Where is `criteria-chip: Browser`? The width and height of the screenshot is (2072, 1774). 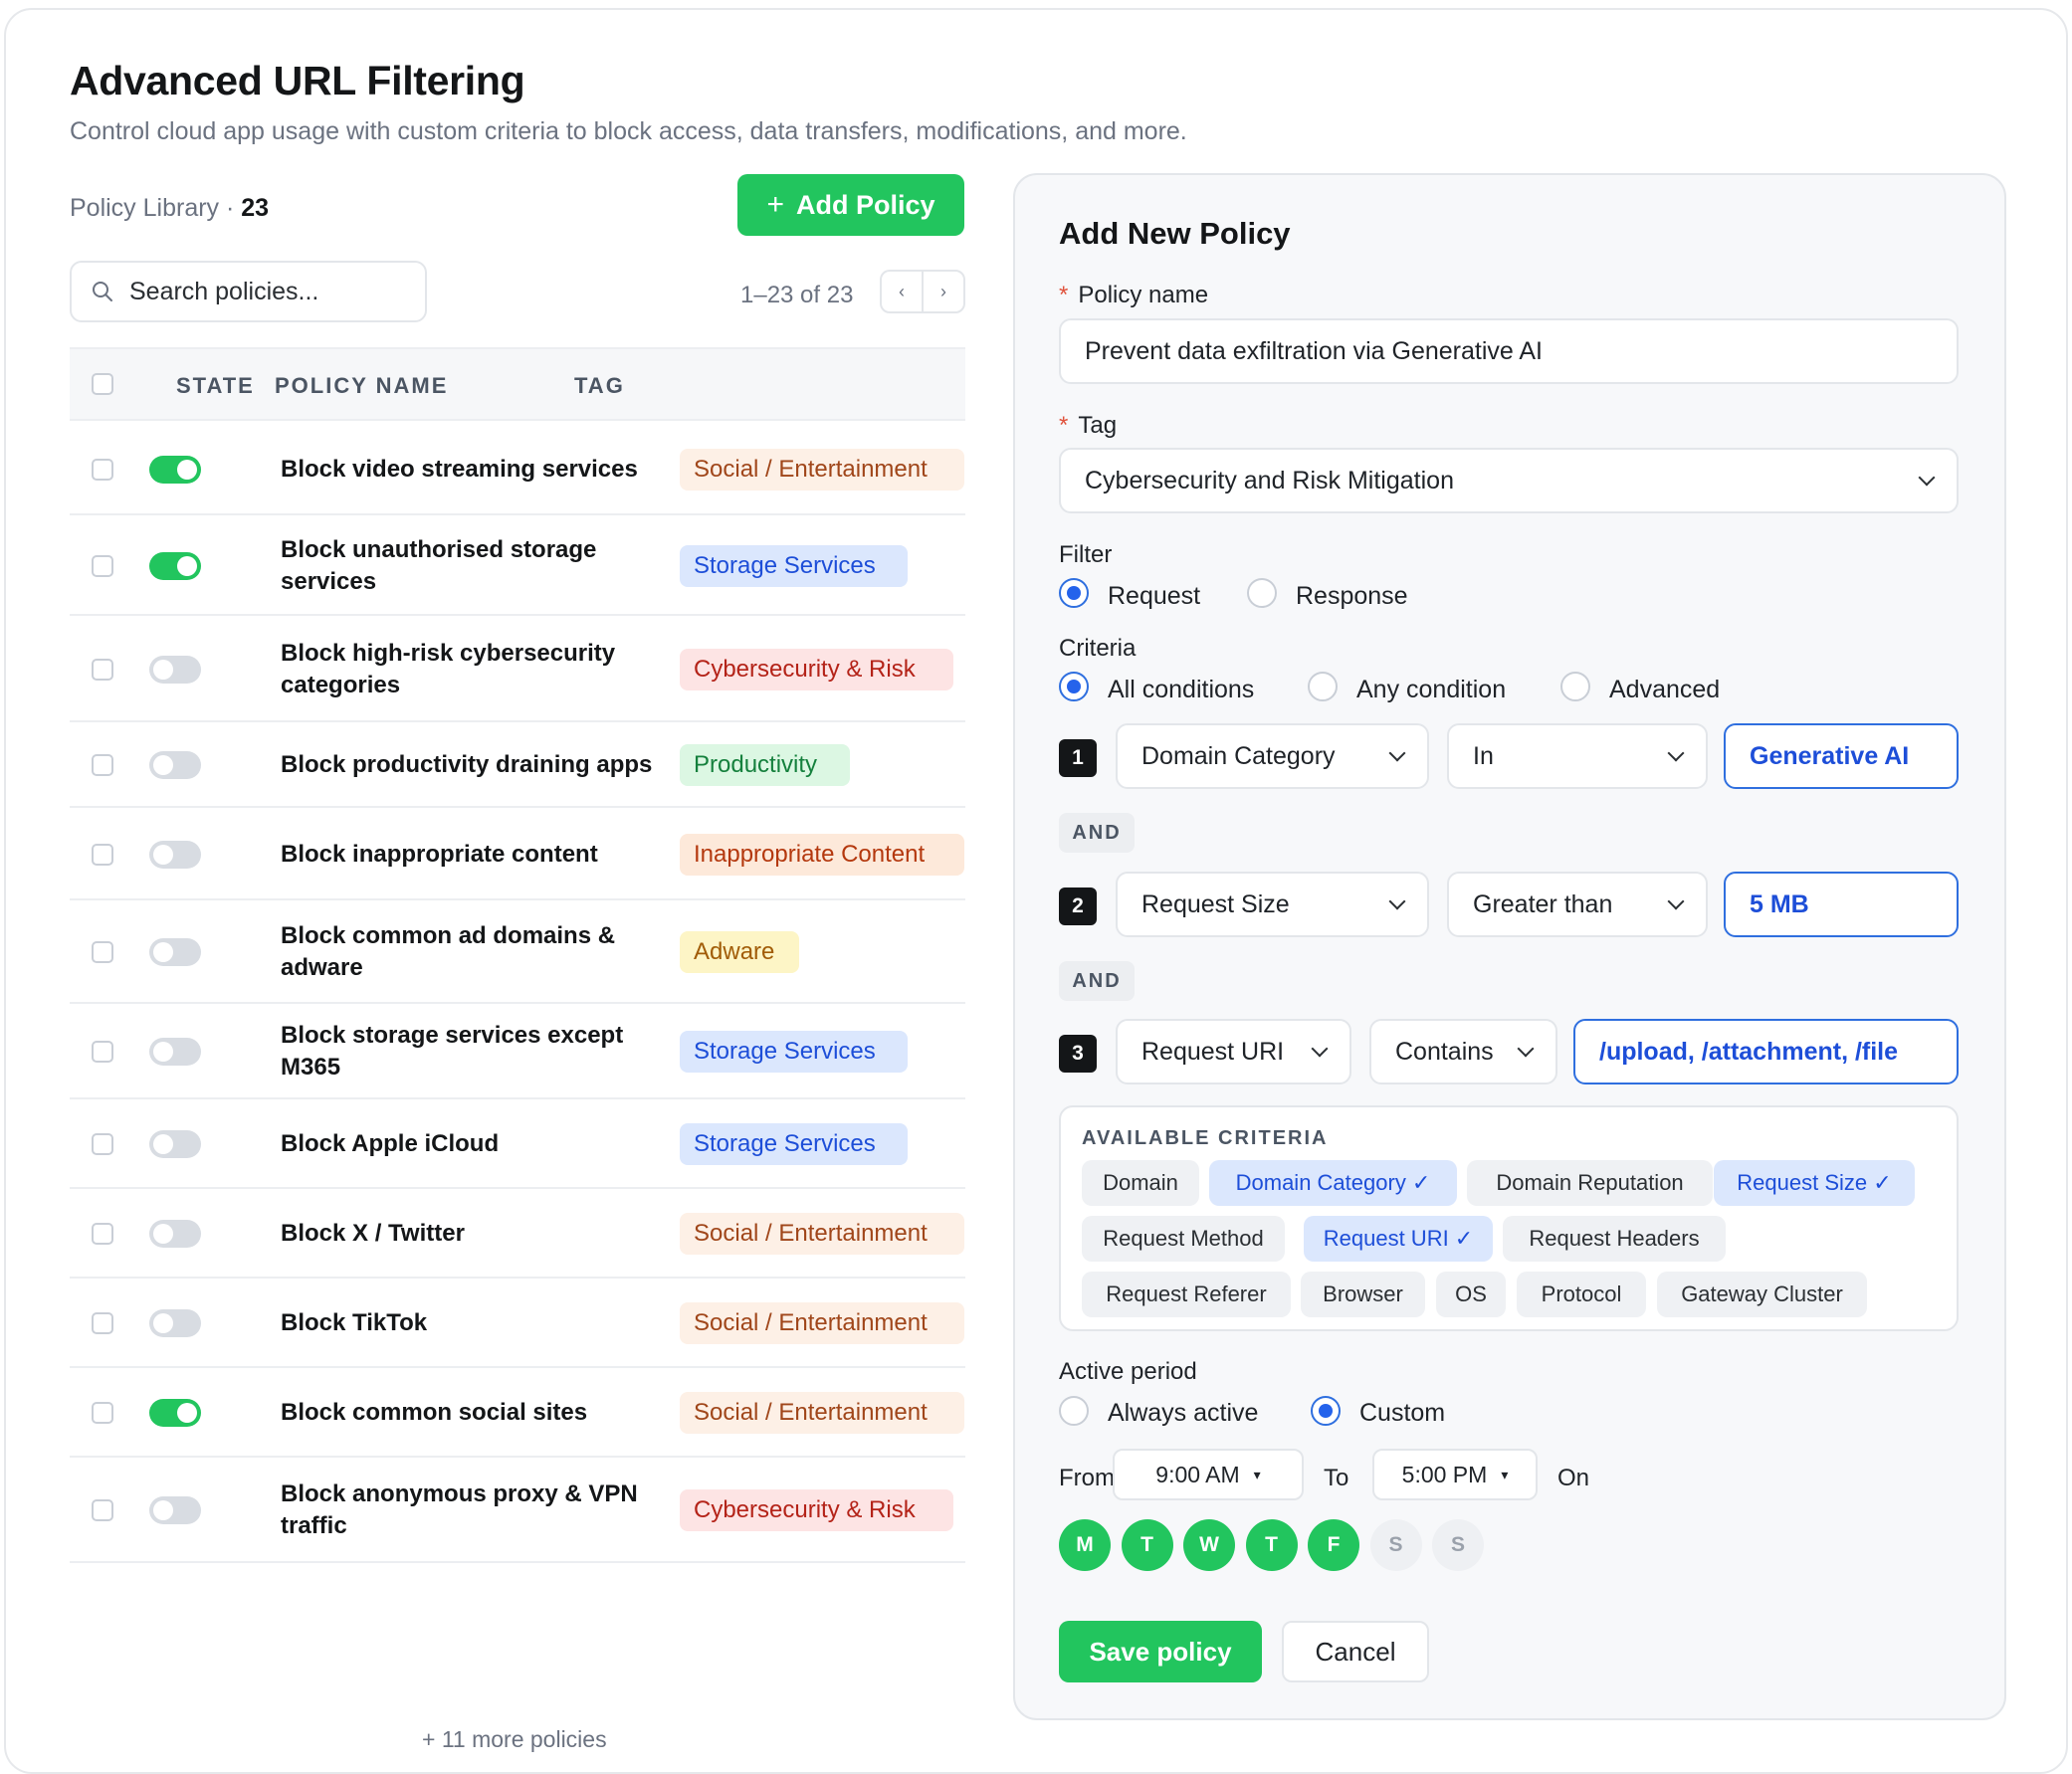
criteria-chip: Browser is located at coordinates (1363, 1294).